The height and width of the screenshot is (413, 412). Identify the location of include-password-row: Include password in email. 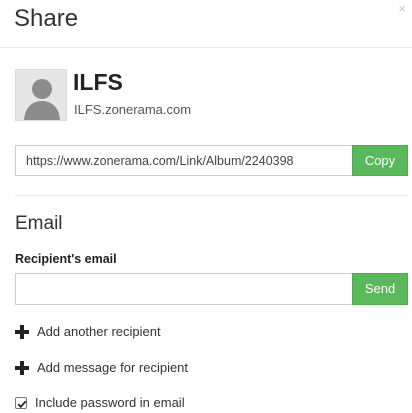
(100, 403).